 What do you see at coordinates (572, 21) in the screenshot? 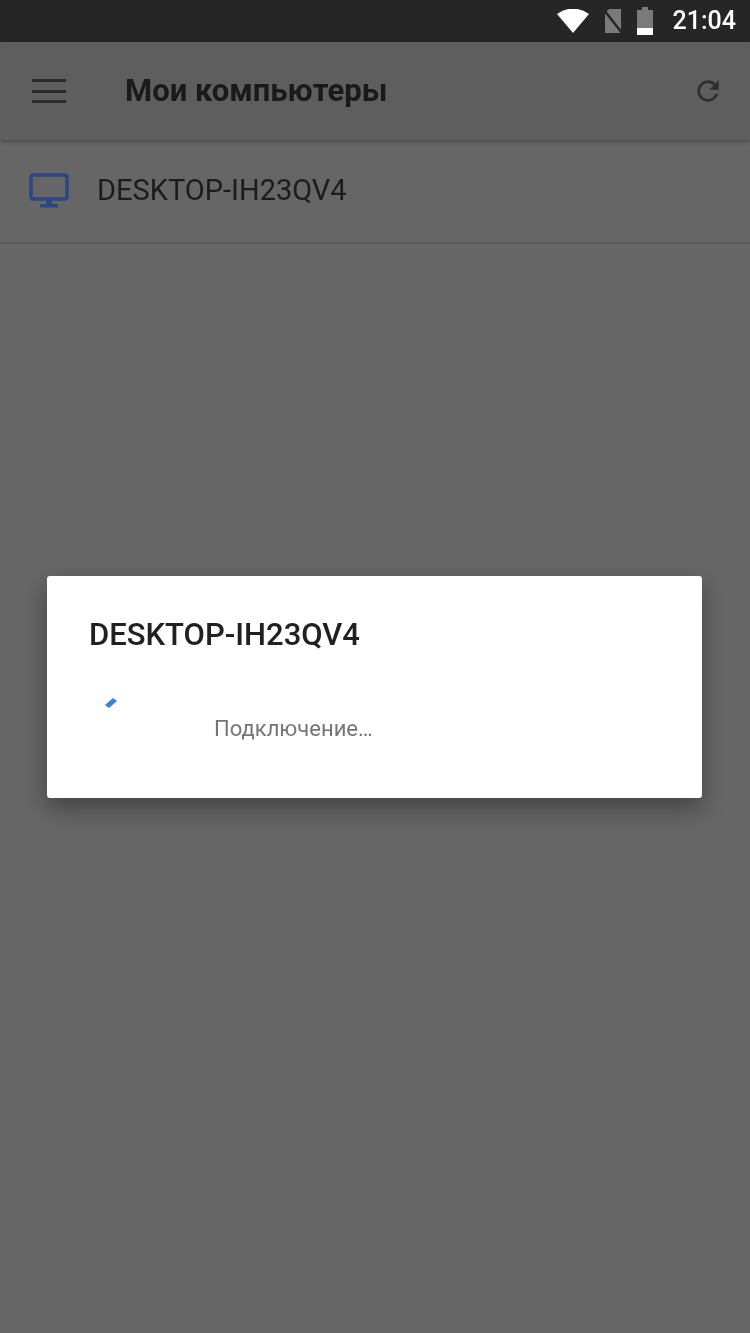
I see `wifi-icon` at bounding box center [572, 21].